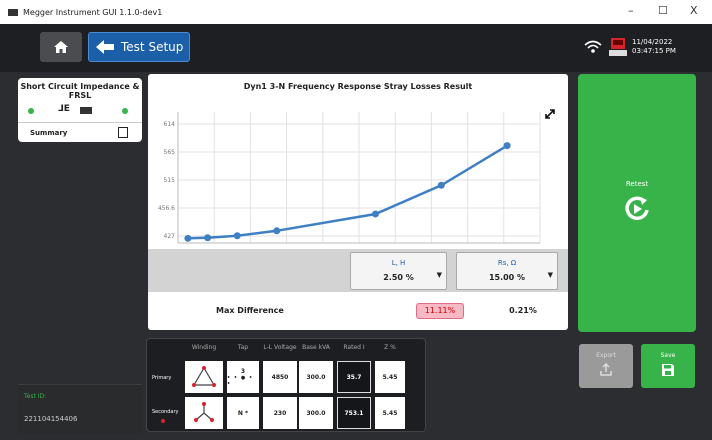  Describe the element at coordinates (316, 347) in the screenshot. I see `col-header-base-kva: Base kVA` at that location.